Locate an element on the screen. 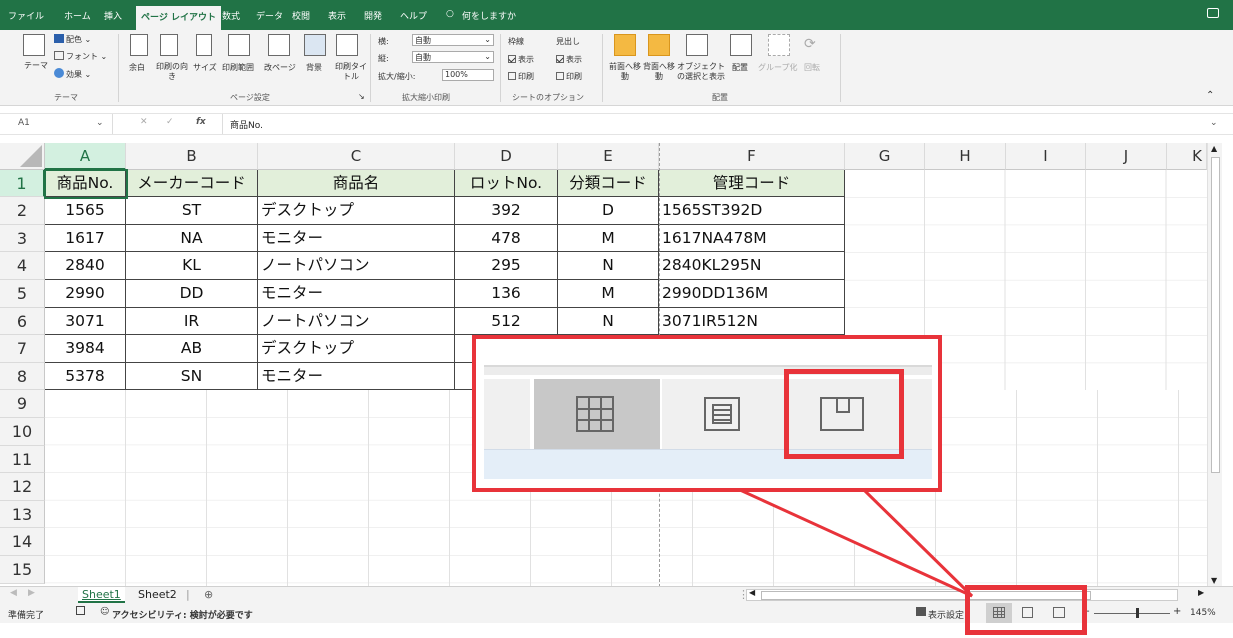 The image size is (1233, 638). name-box: A1 is located at coordinates (24, 123).